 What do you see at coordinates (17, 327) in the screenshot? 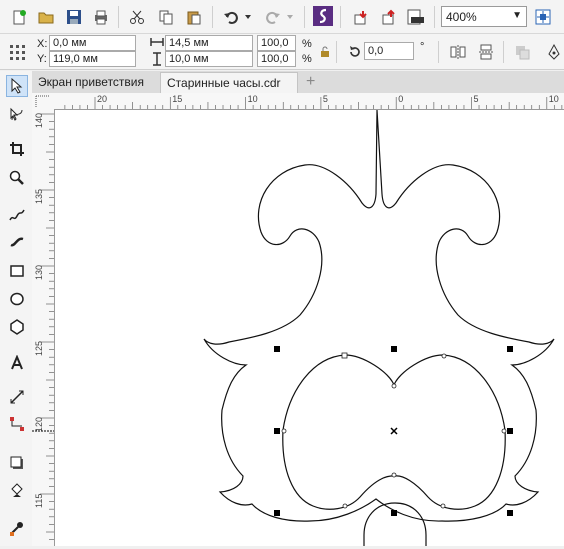
I see `polygon-tool-icon` at bounding box center [17, 327].